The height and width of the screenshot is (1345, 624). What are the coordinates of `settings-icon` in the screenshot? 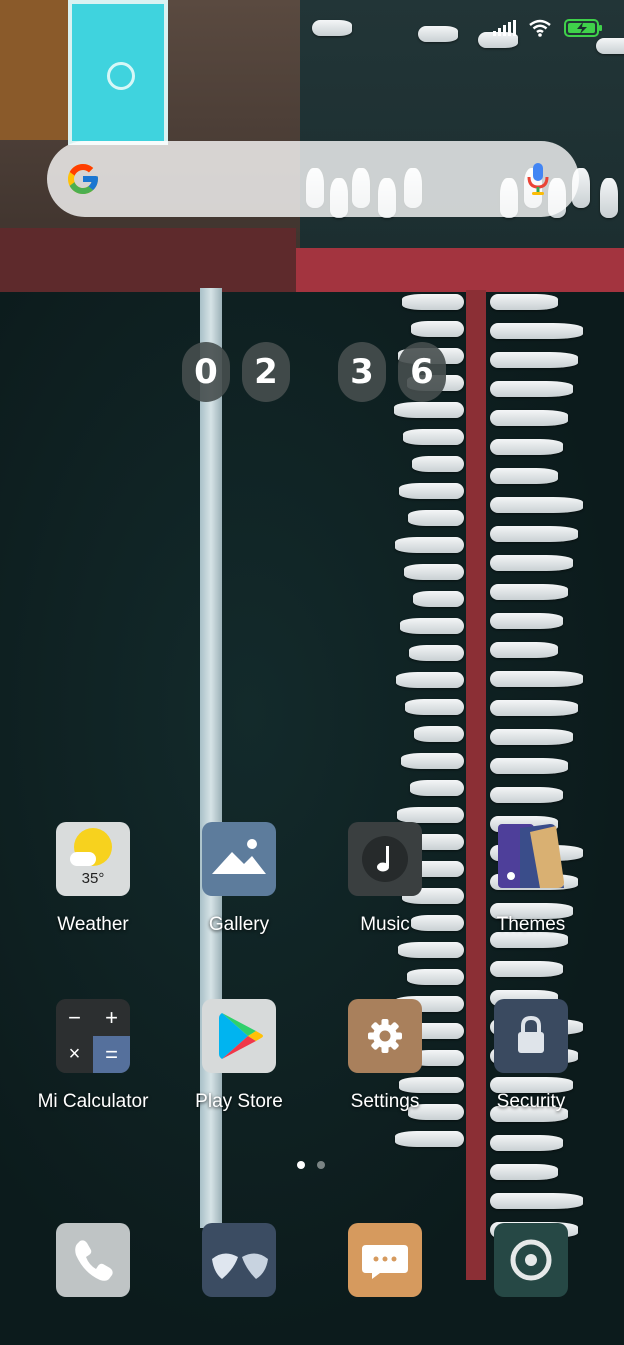 It's located at (385, 1036).